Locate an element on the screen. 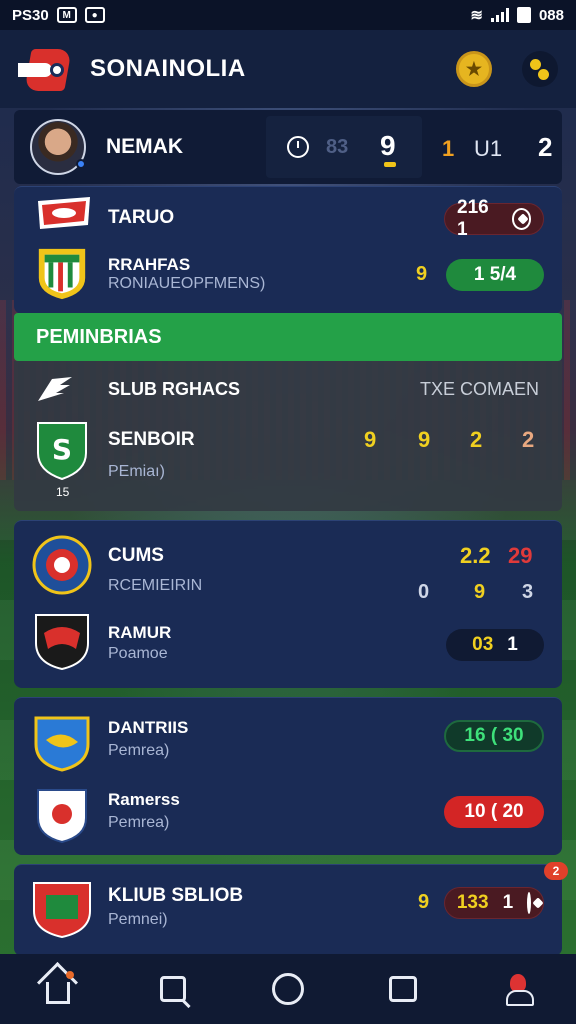 This screenshot has height=1024, width=576. wifi-icon: ≋ is located at coordinates (476, 15).